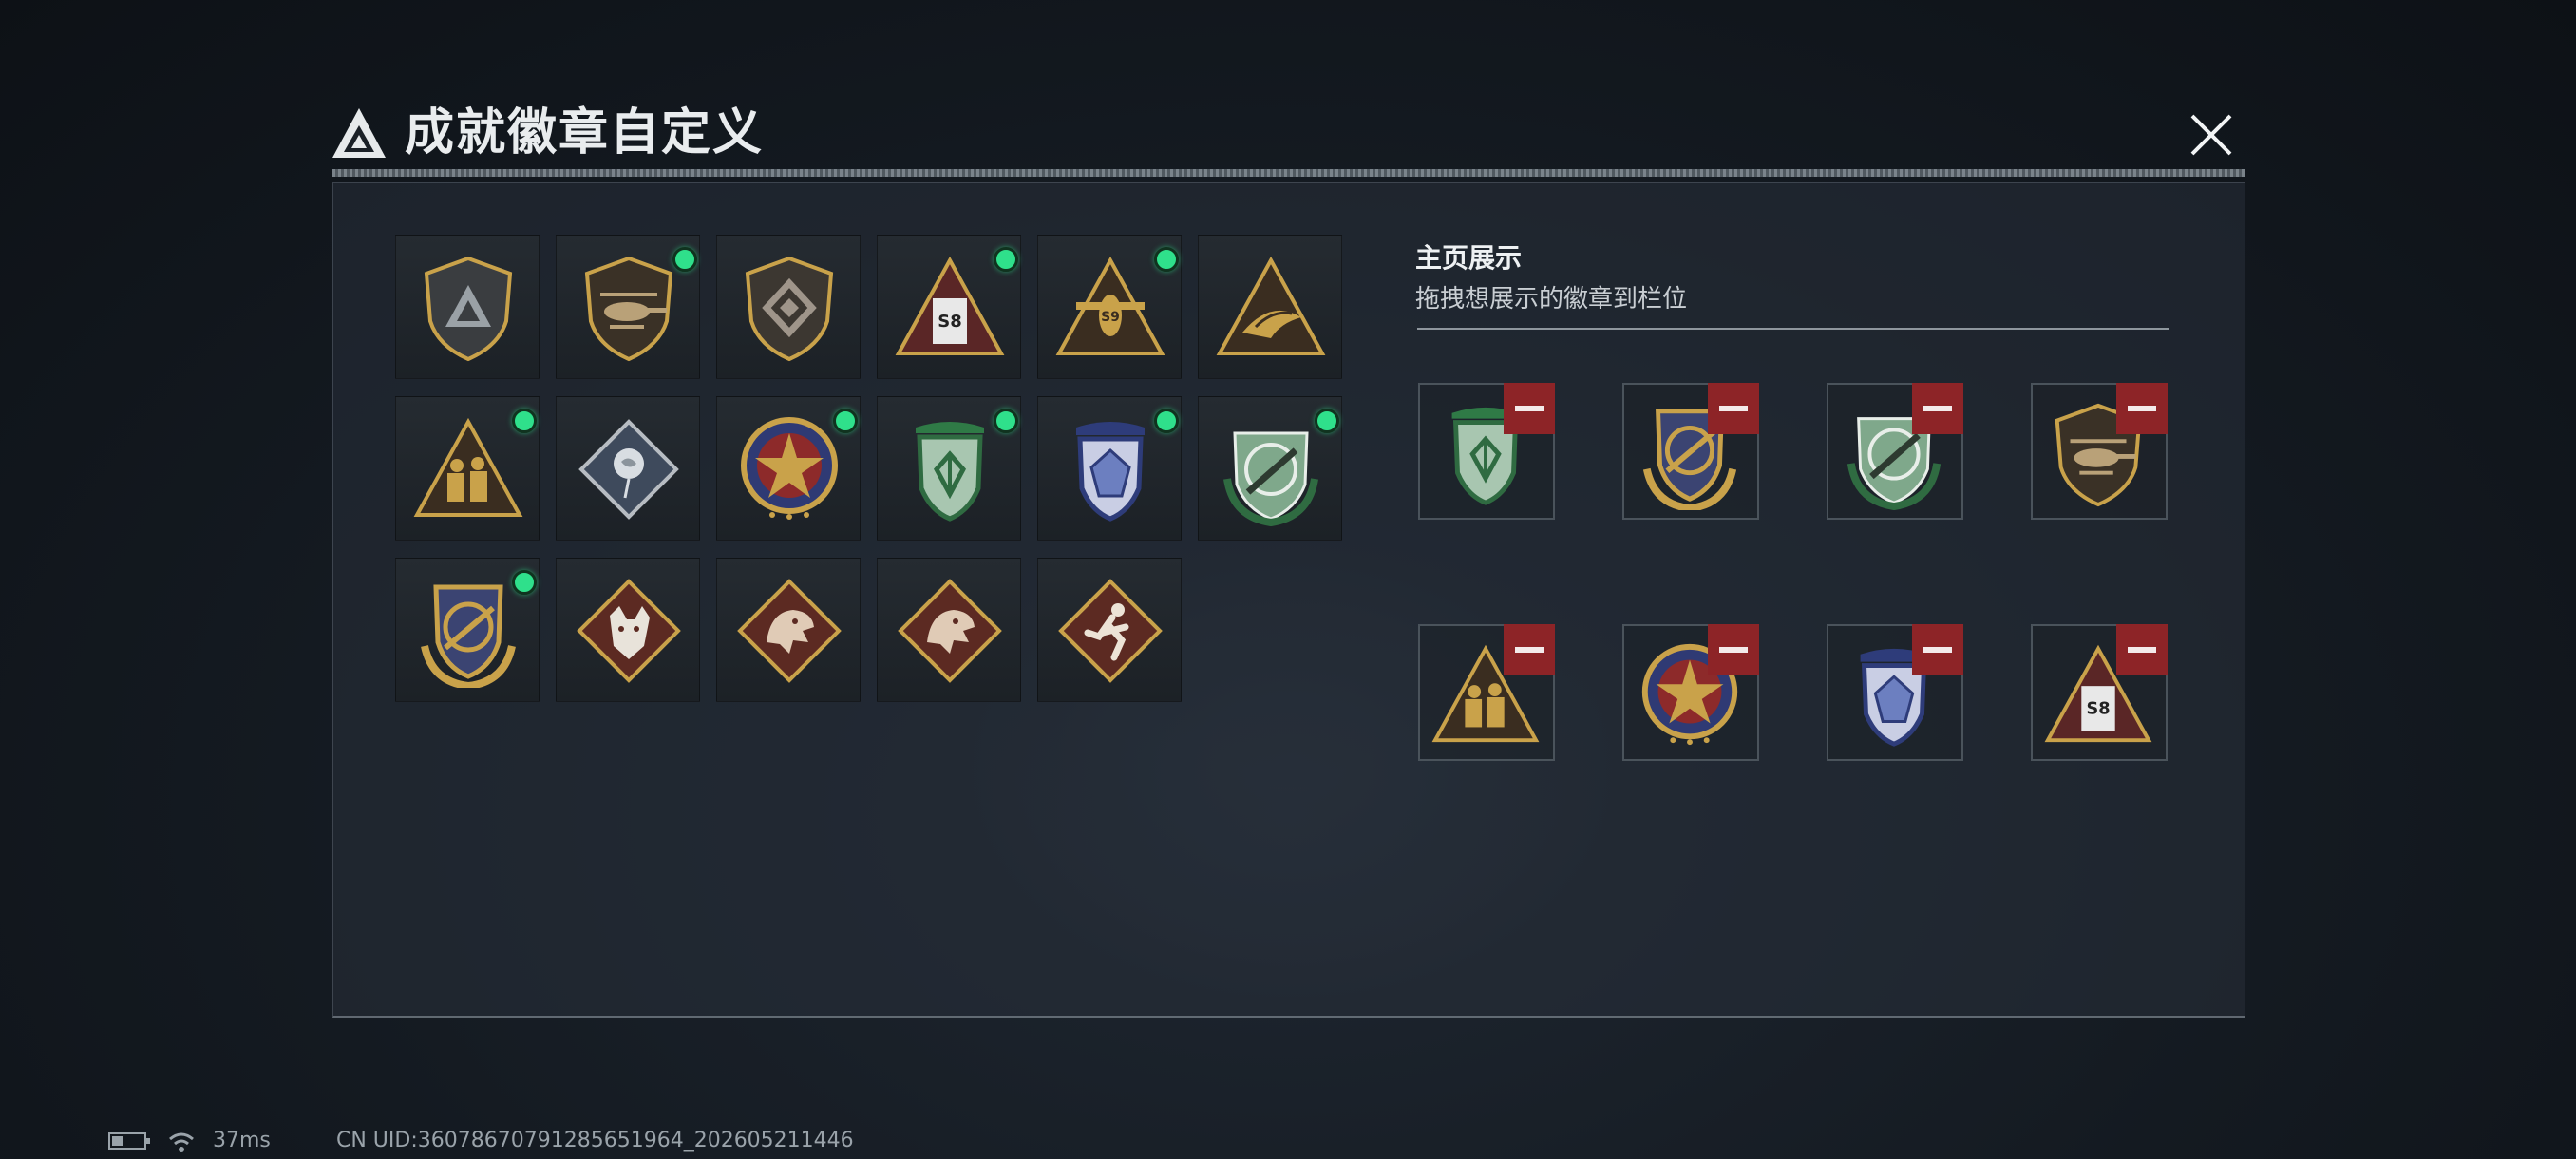 This screenshot has width=2576, height=1159. I want to click on svg-text: S9, so click(1110, 317).